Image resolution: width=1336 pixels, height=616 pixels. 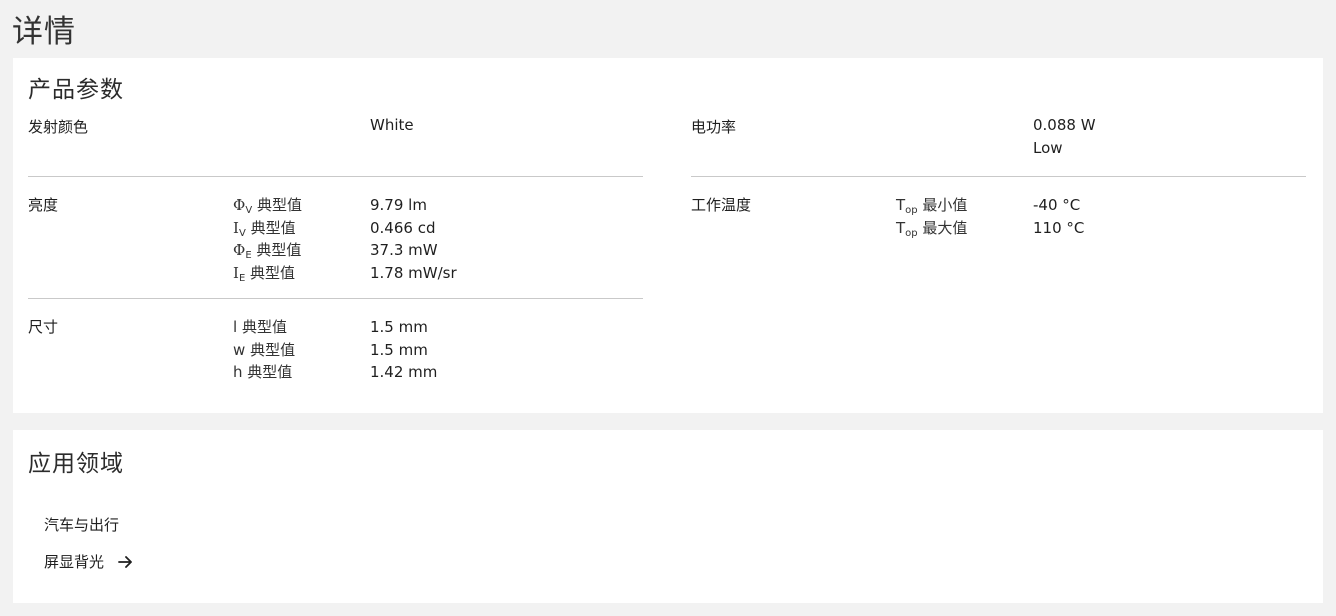 I want to click on size-qualifier: w 典型值, so click(x=264, y=349).